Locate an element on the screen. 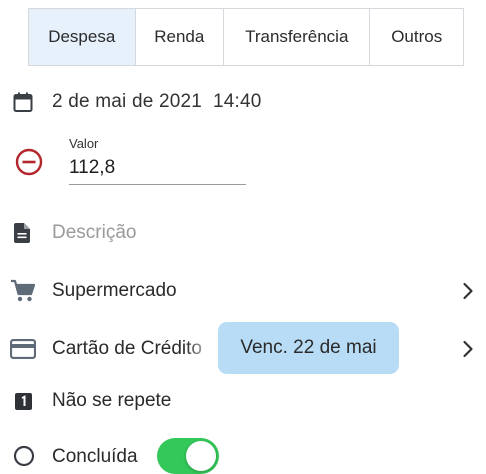 Image resolution: width=486 pixels, height=474 pixels. repeat-label: Não se repete is located at coordinates (111, 401).